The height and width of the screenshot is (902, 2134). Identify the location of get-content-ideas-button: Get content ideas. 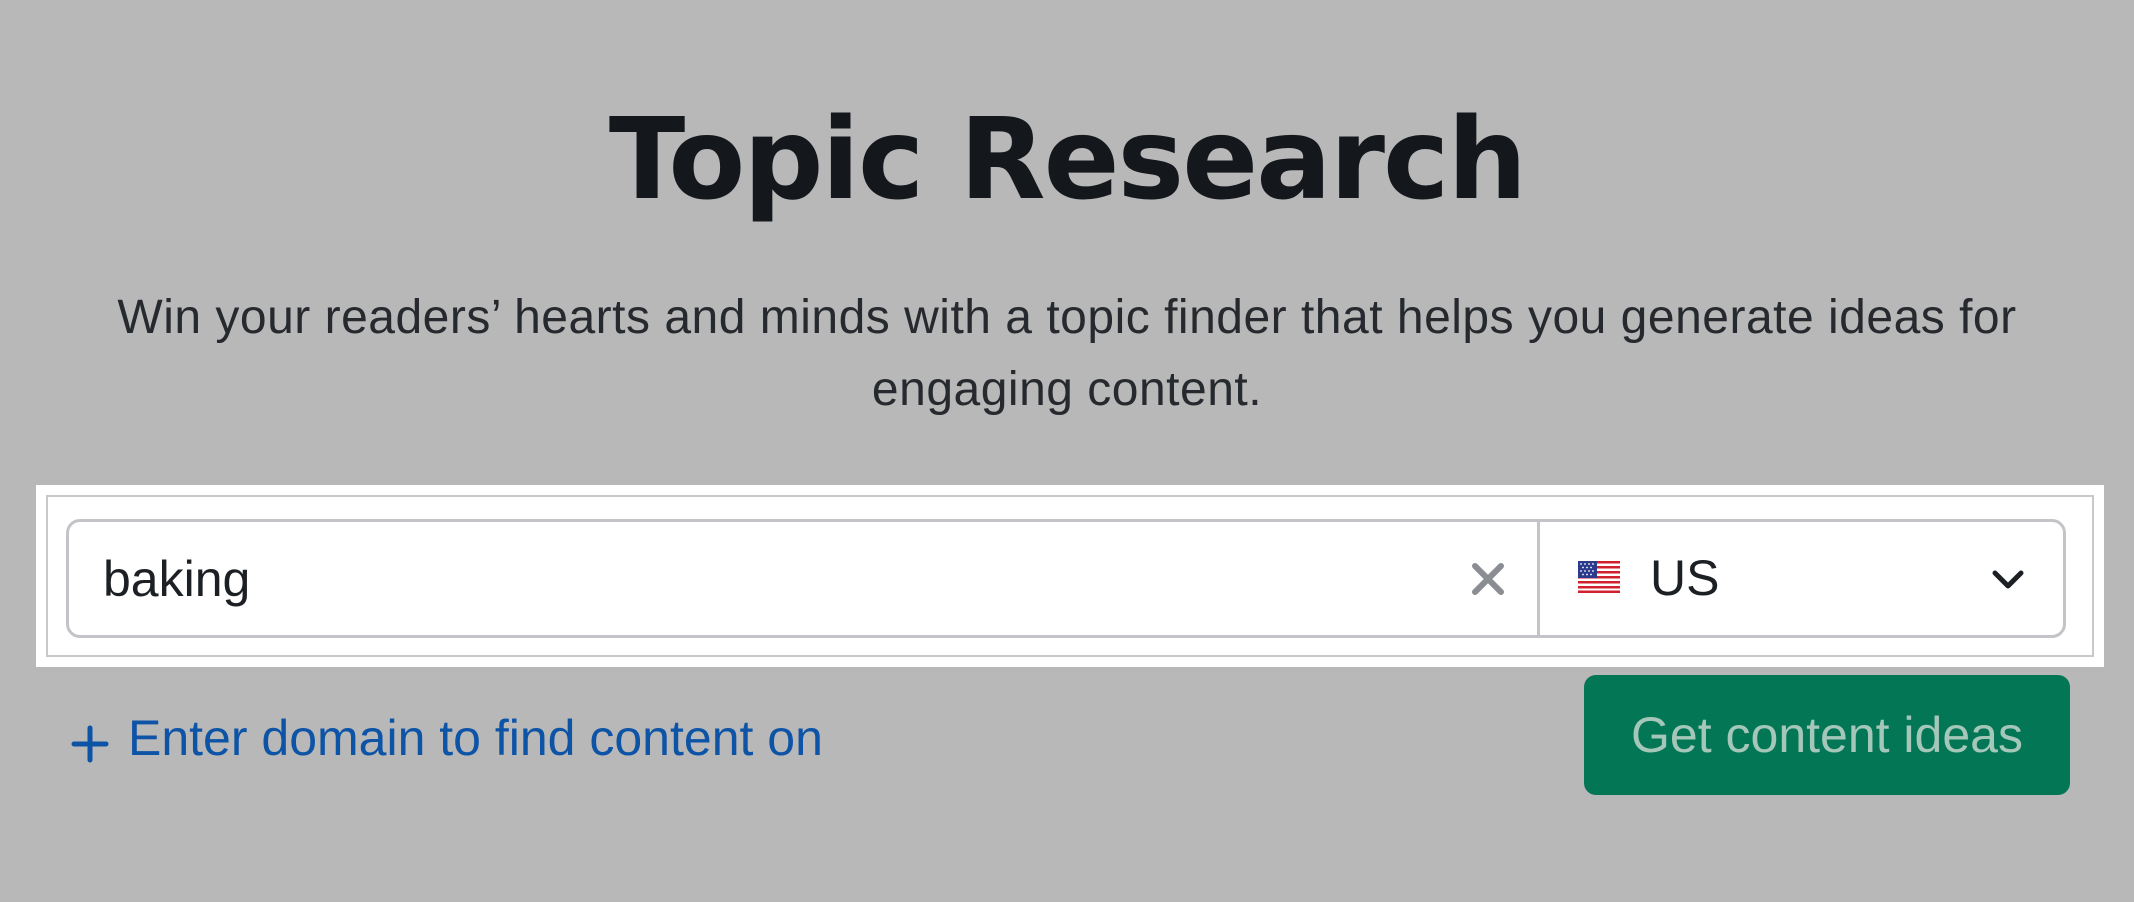
(1827, 735).